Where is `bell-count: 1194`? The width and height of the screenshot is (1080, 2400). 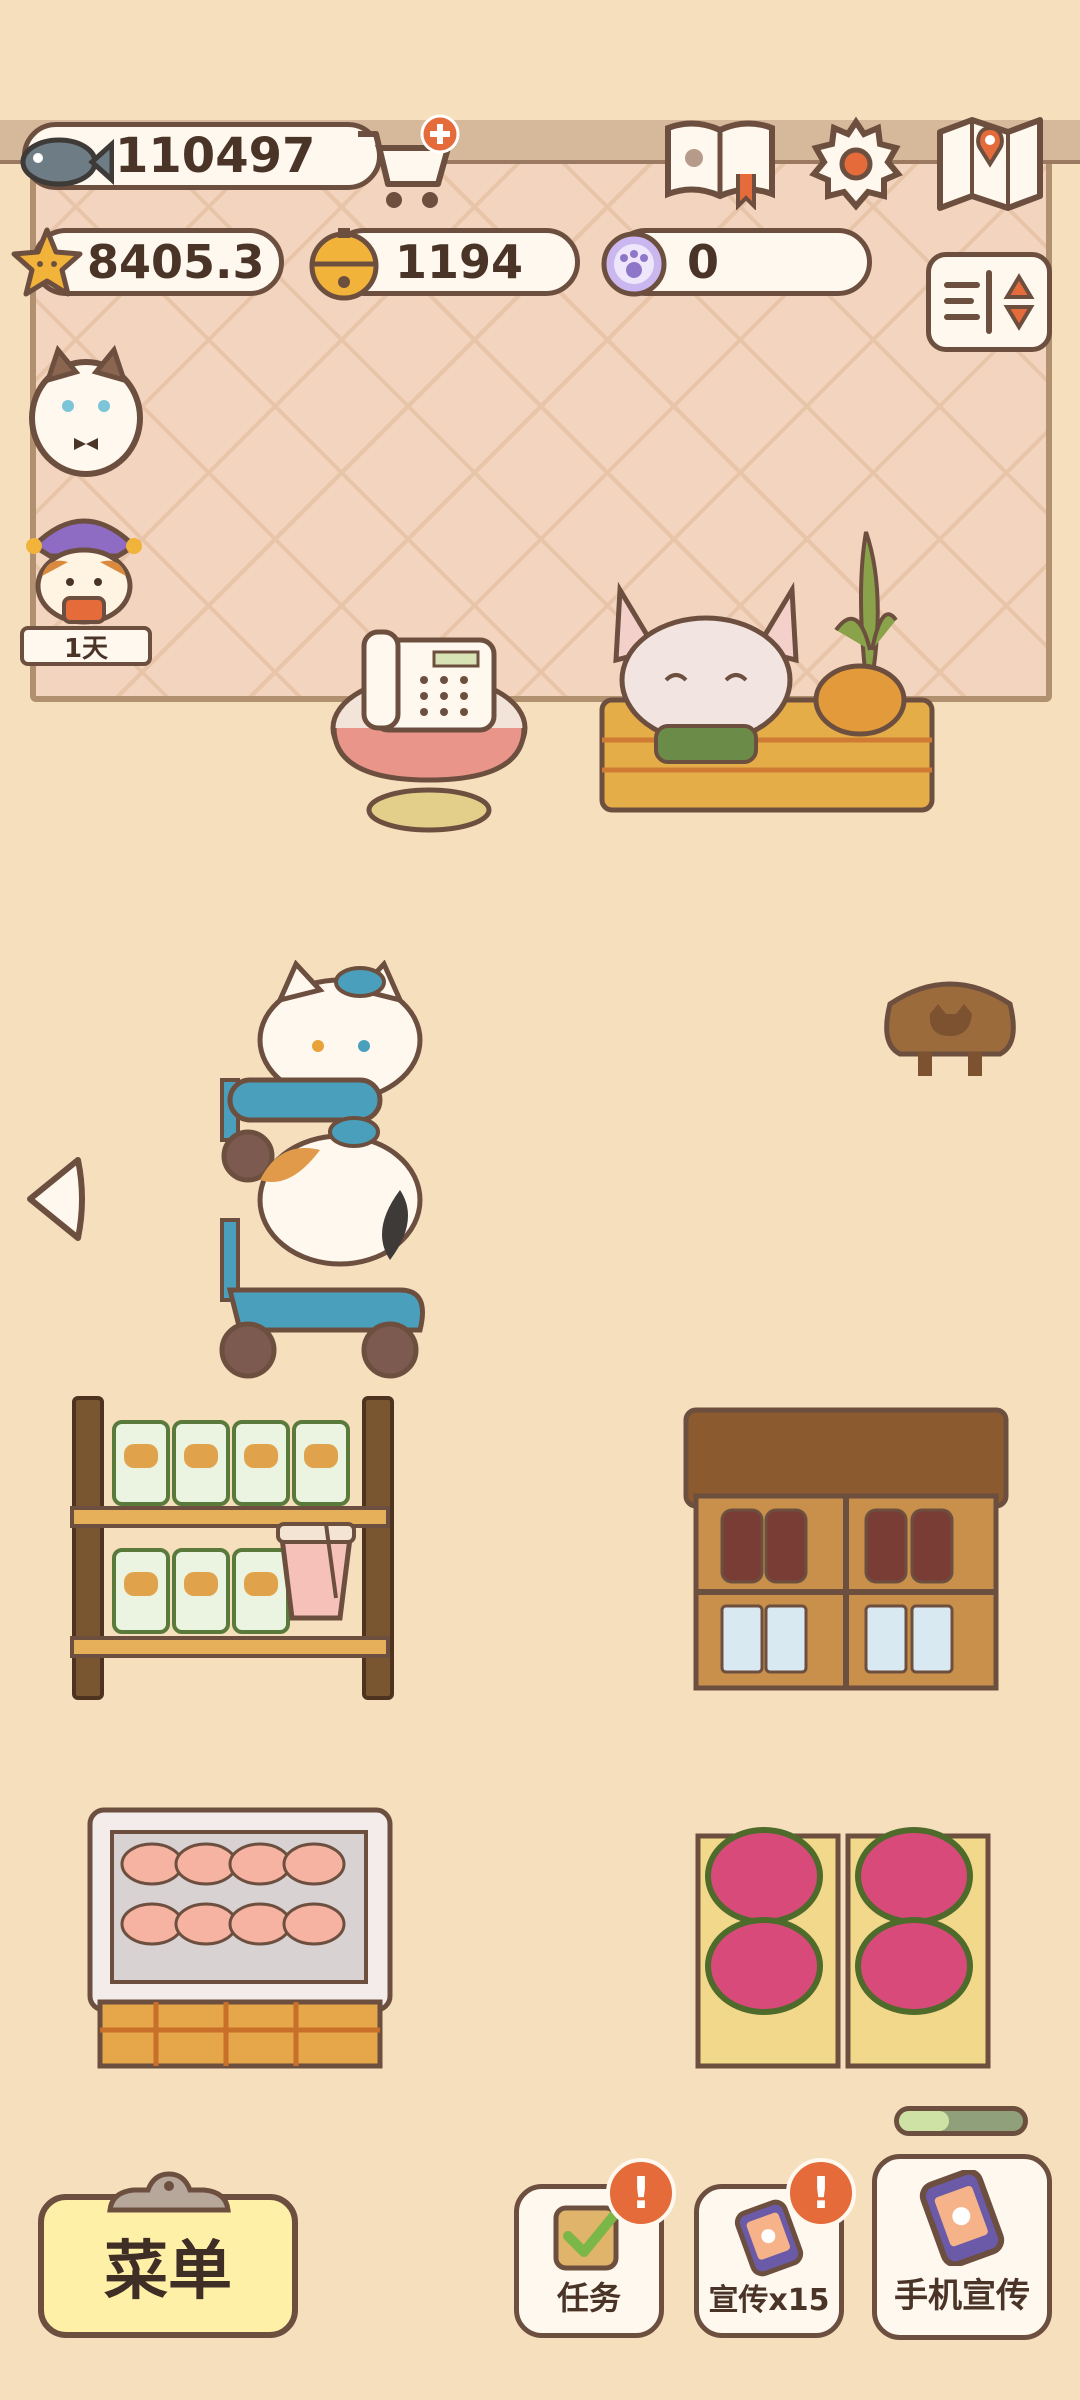 bell-count: 1194 is located at coordinates (459, 262).